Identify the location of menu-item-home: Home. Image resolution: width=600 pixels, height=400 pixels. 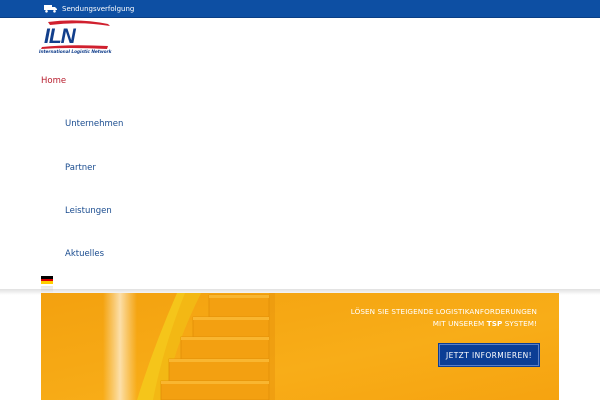
(53, 81).